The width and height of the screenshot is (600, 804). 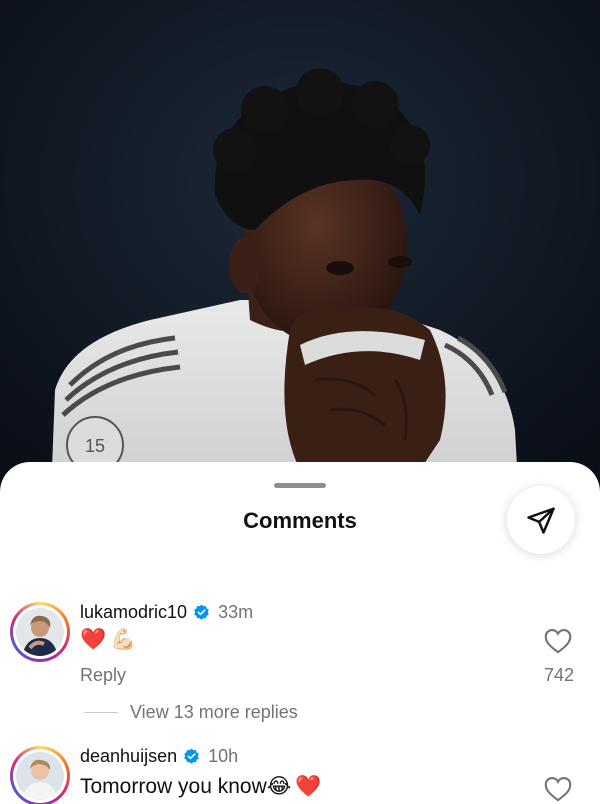 I want to click on comment-username: deanhuijsen, so click(x=128, y=756).